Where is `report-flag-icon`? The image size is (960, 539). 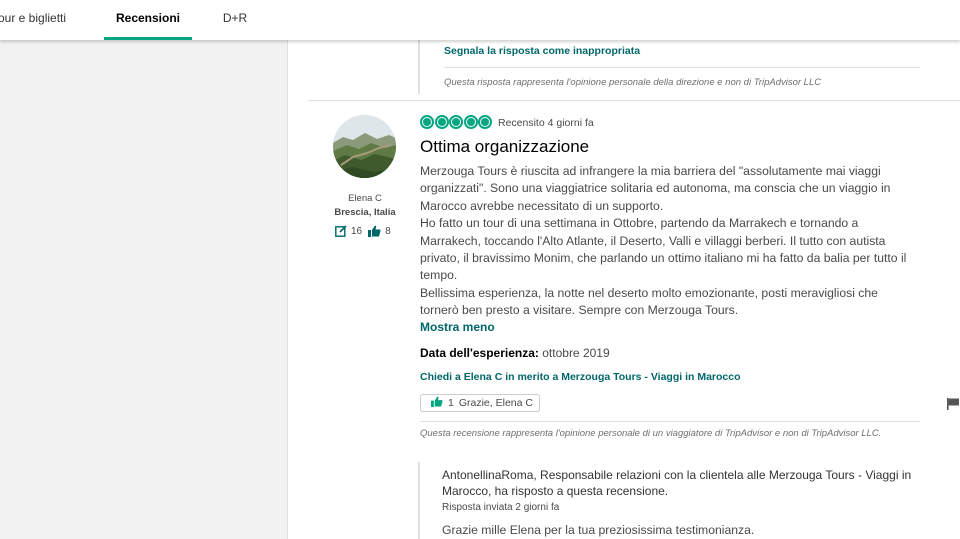 report-flag-icon is located at coordinates (953, 406).